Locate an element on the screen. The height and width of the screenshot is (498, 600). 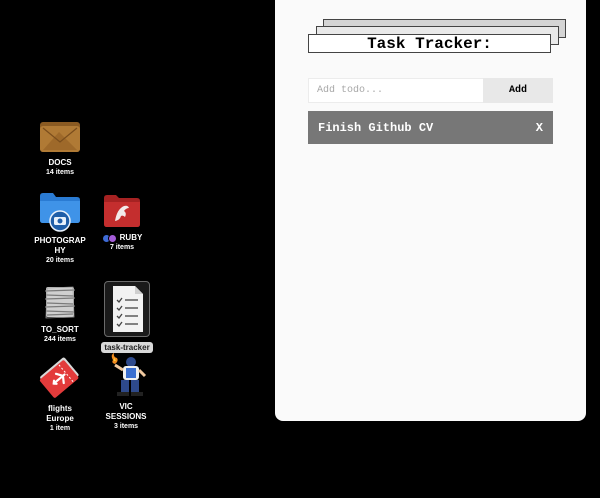
desktop-icon-docs: DOCS 14 items is located at coordinates (60, 147).